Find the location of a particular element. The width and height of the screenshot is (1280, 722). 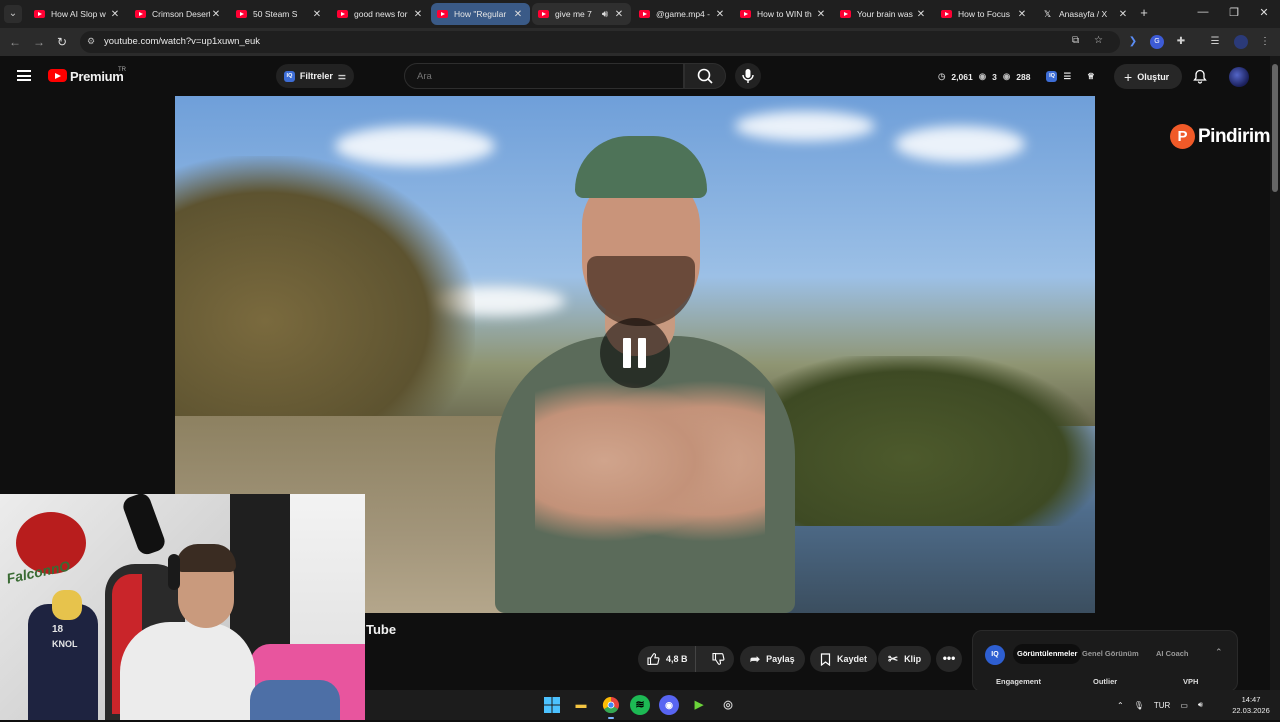

obs-icon: ◎ is located at coordinates (728, 705).